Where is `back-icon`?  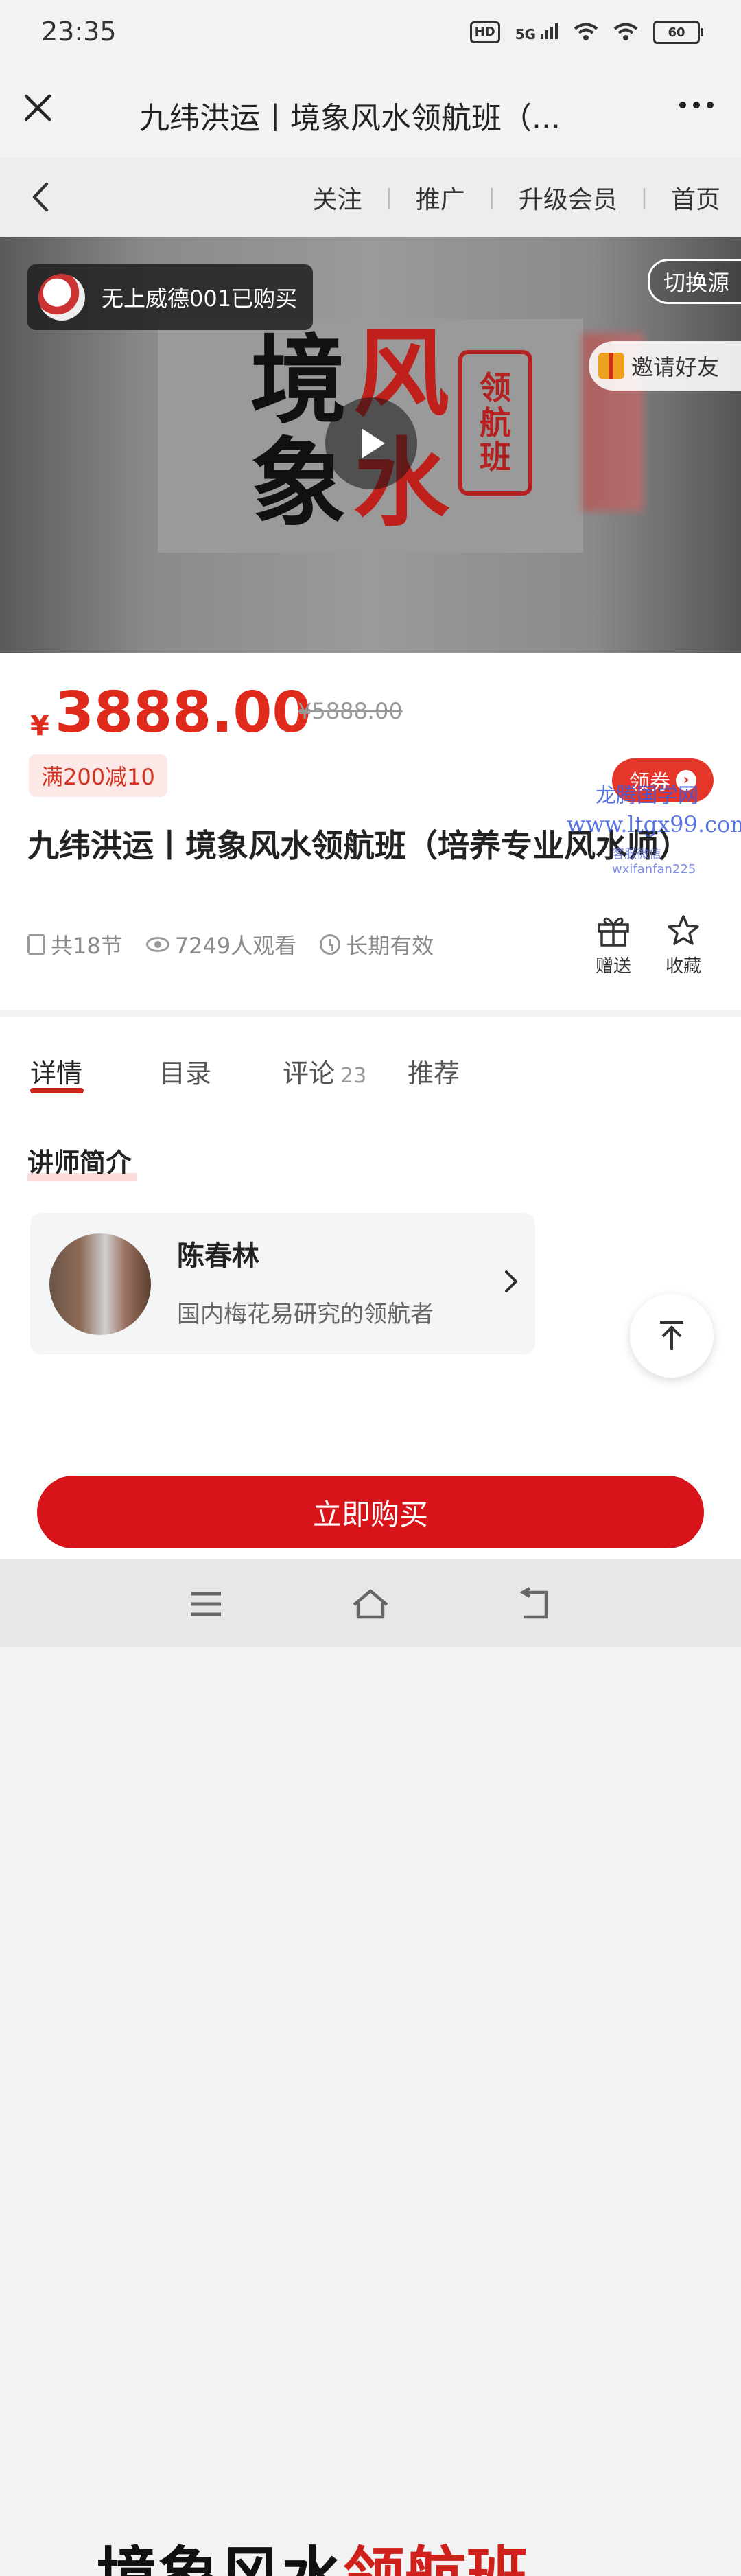 back-icon is located at coordinates (41, 197).